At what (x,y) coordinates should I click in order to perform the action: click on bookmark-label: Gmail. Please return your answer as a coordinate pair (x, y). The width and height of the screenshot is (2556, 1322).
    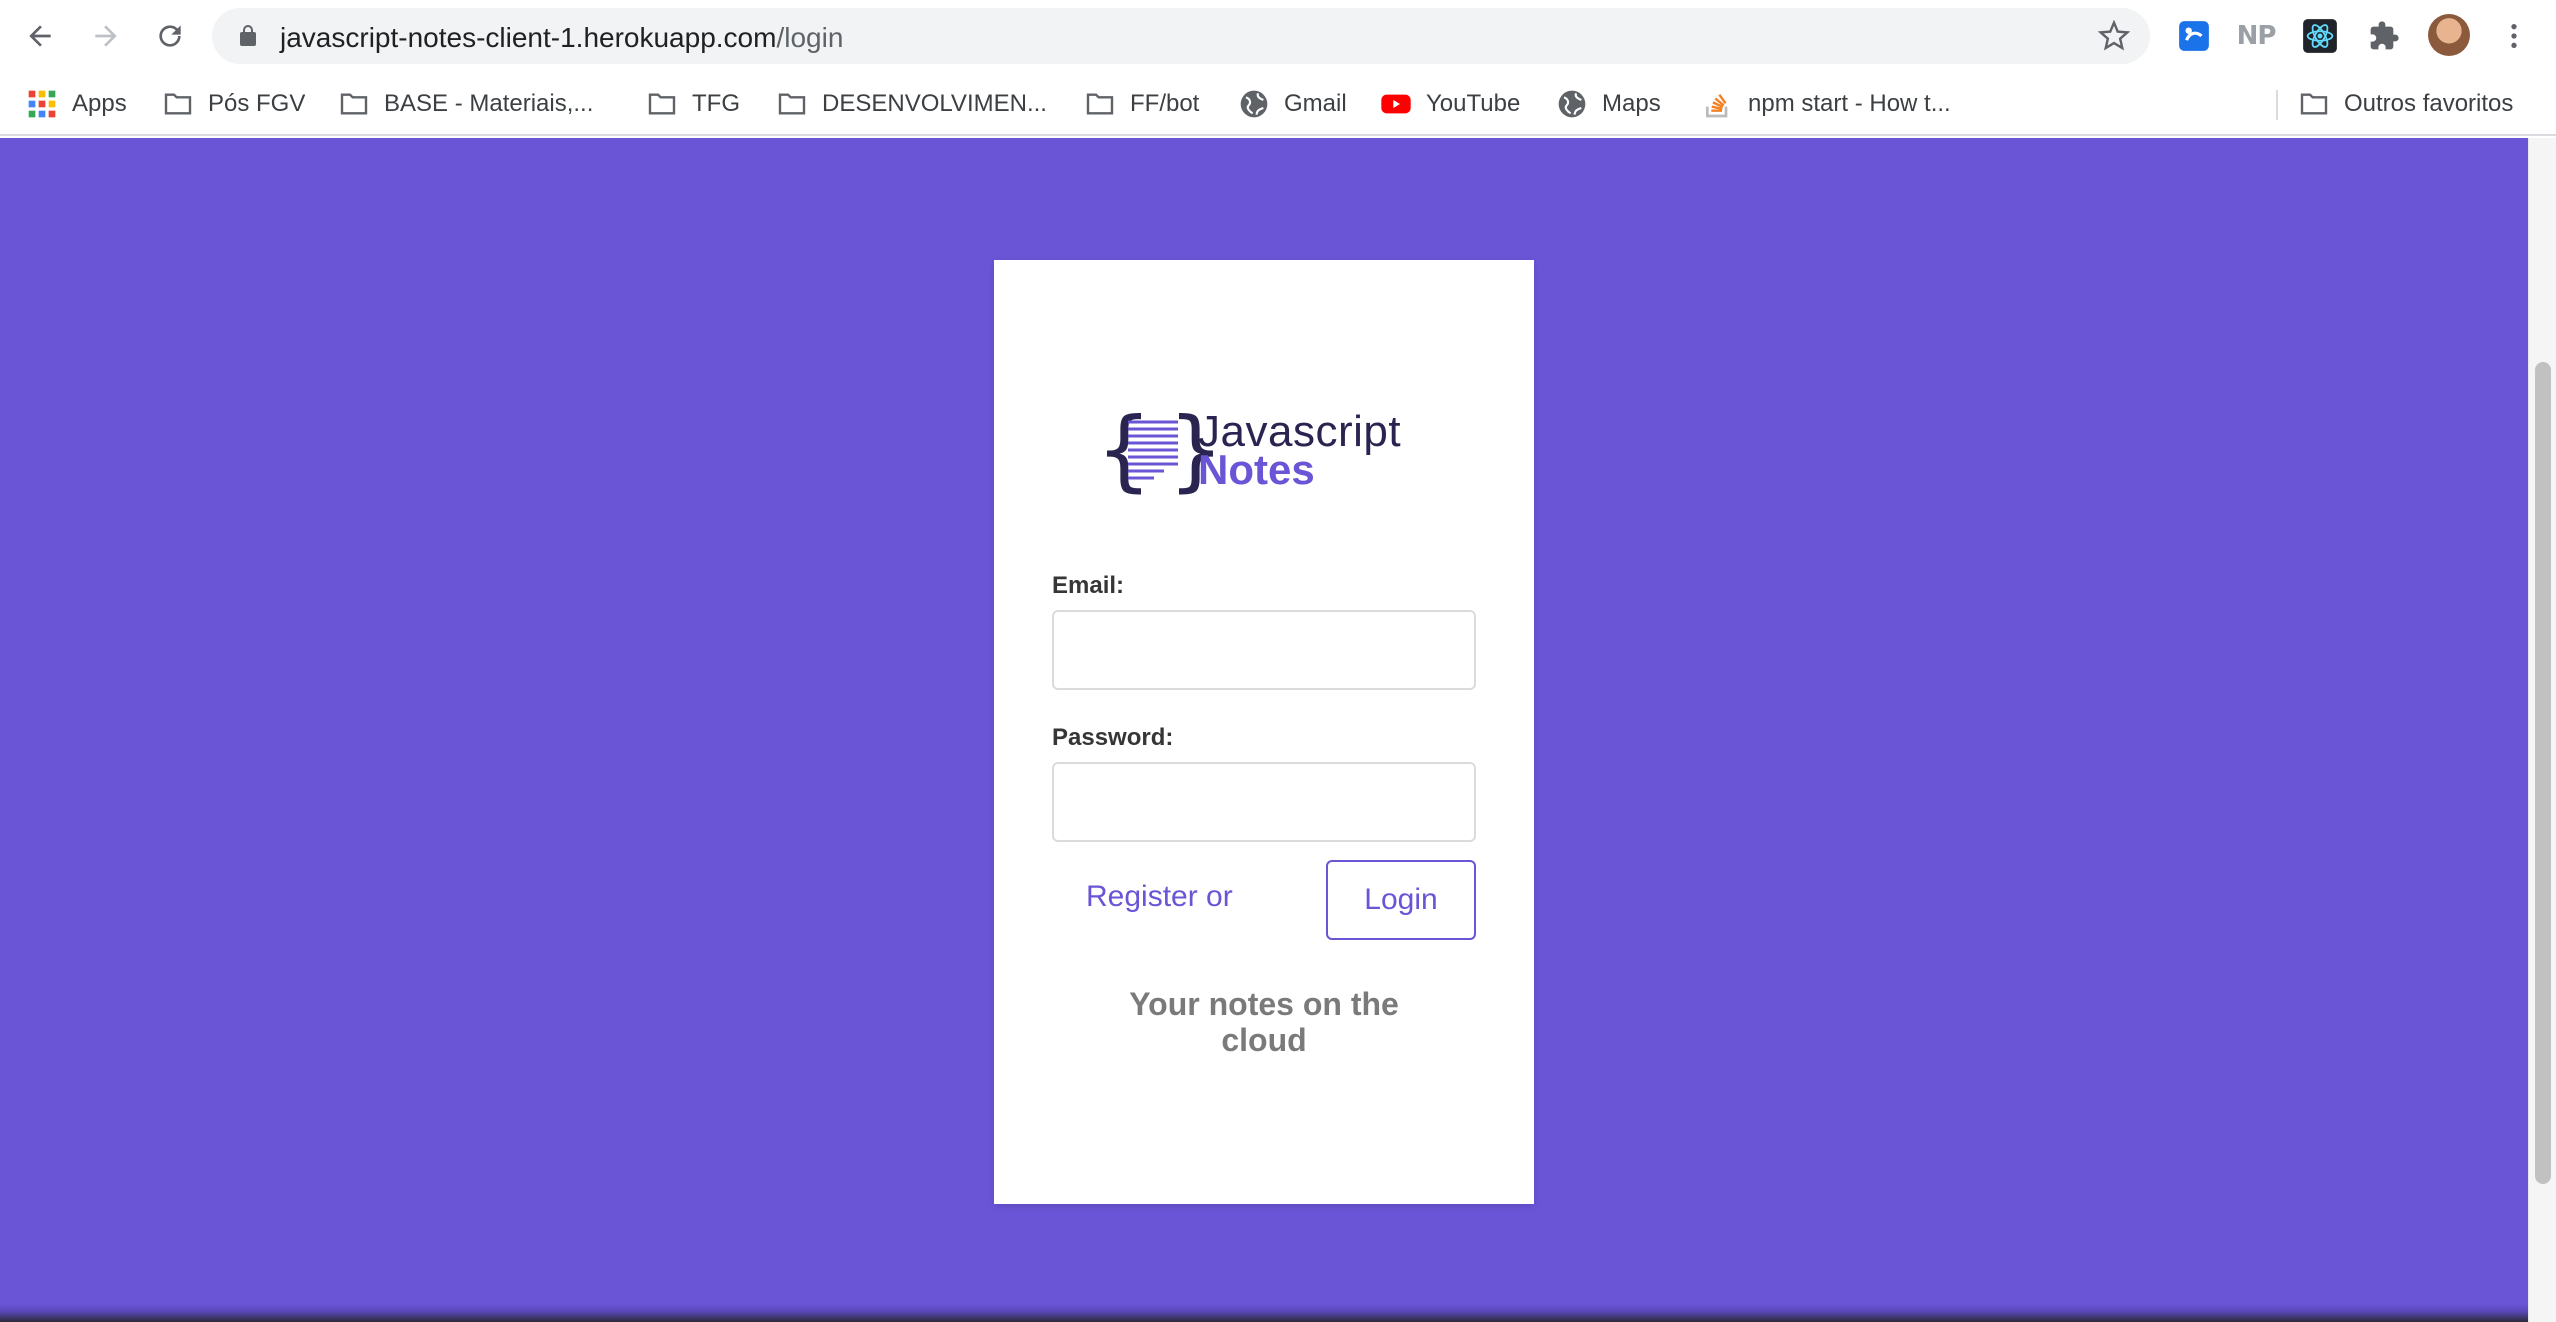
    Looking at the image, I should click on (1315, 103).